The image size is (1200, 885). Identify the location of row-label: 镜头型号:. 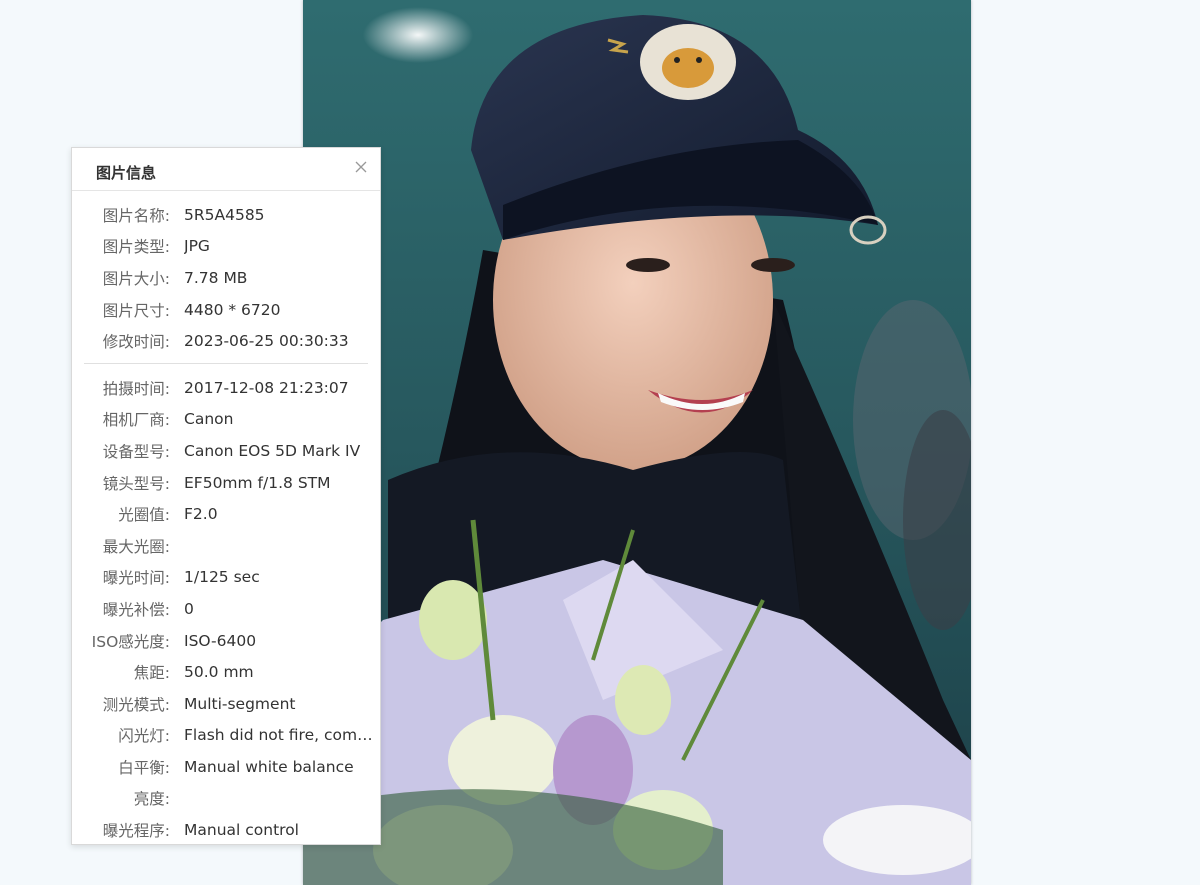
(136, 483).